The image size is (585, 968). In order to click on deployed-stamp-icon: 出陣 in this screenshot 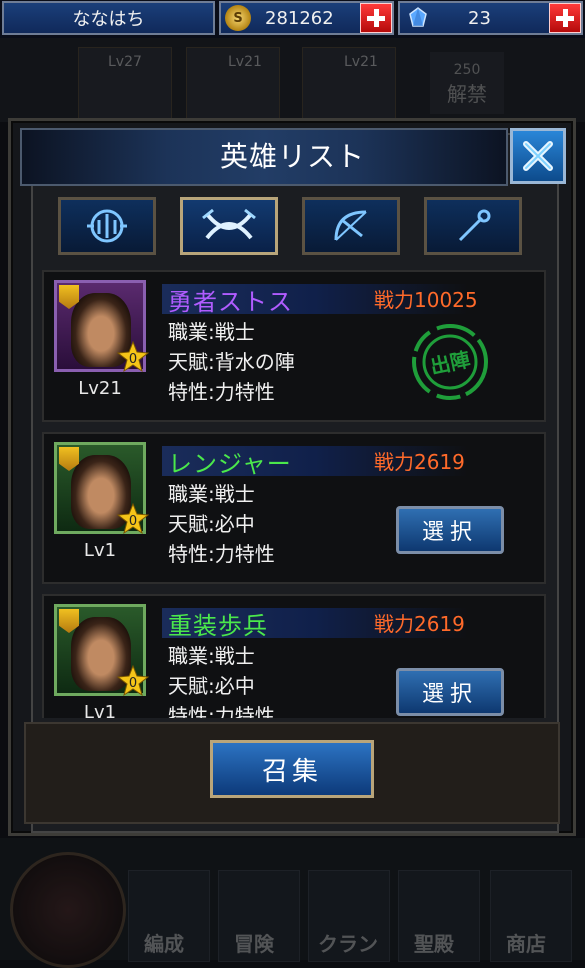, I will do `click(450, 362)`.